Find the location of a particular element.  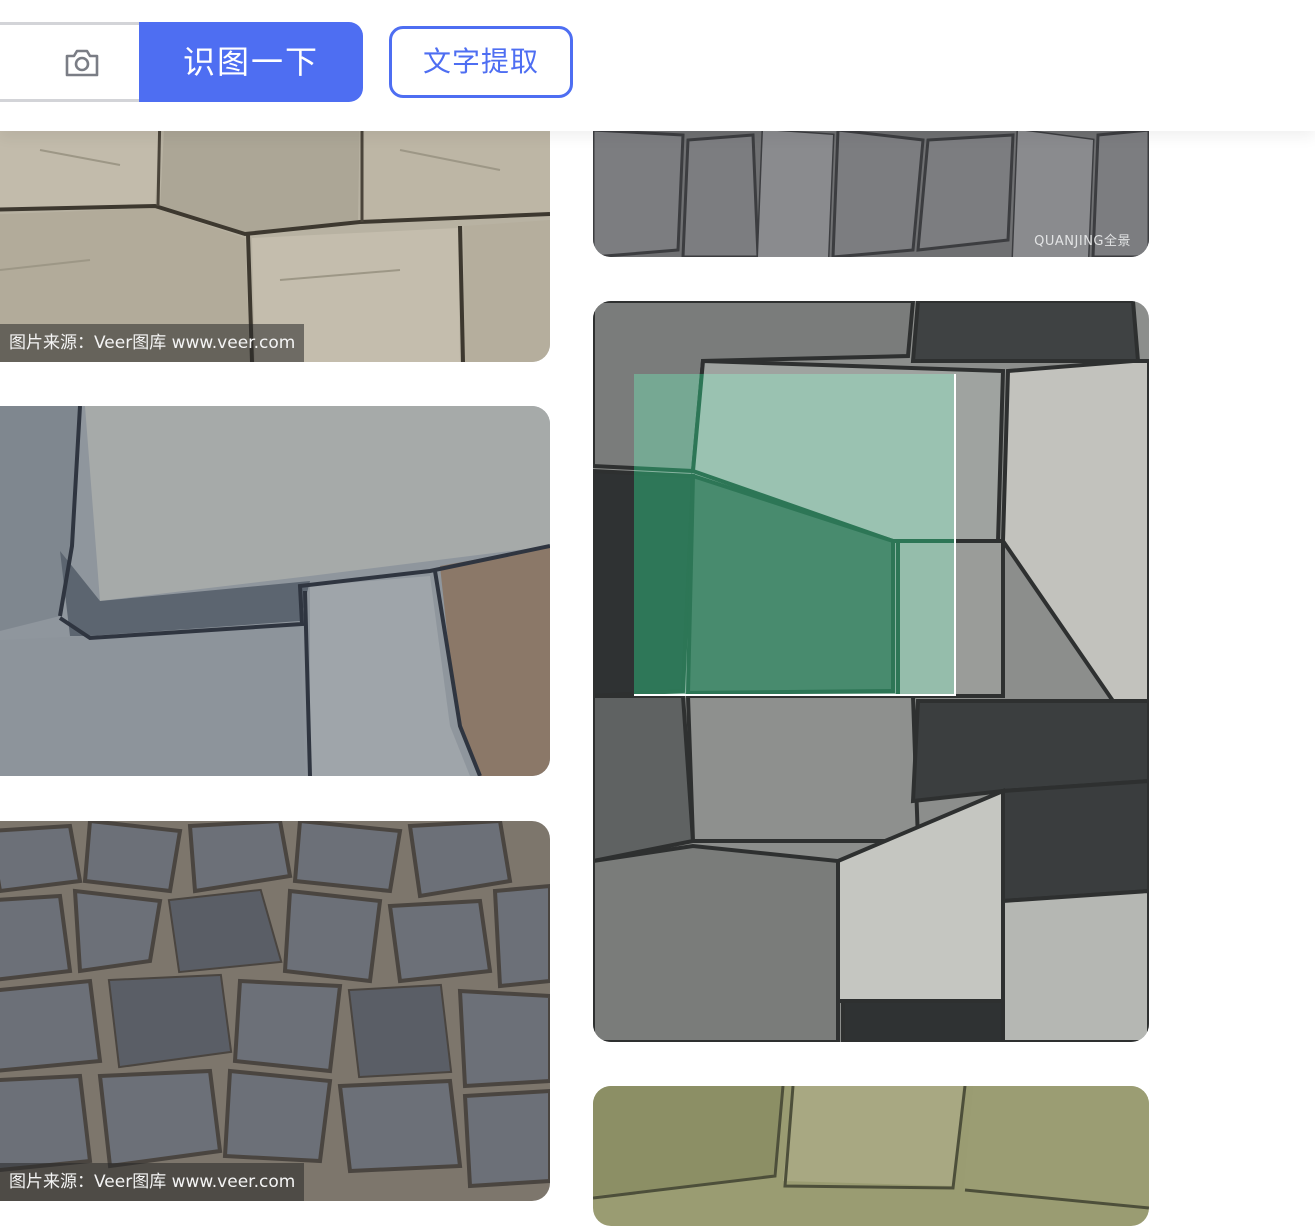

selection-box is located at coordinates (795, 535).